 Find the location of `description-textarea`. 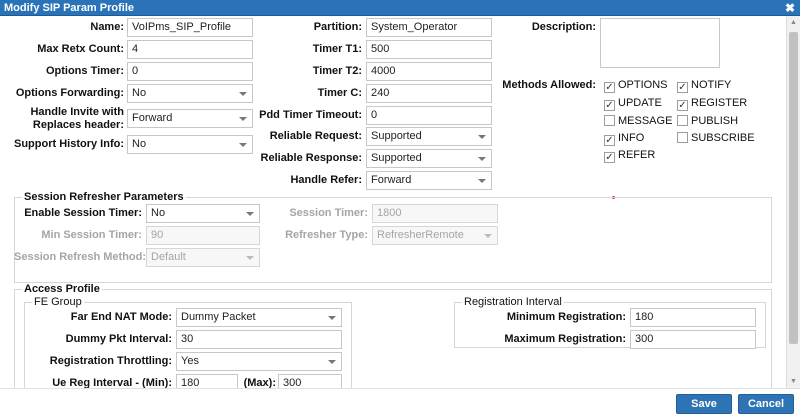

description-textarea is located at coordinates (660, 43).